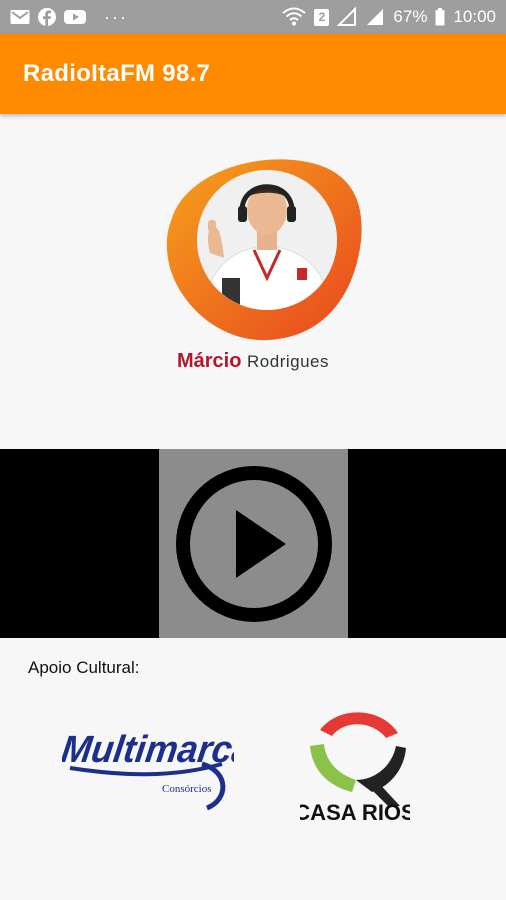 This screenshot has height=900, width=506. I want to click on sponsor-casa-rios-logo: CASA RIOS, so click(355, 770).